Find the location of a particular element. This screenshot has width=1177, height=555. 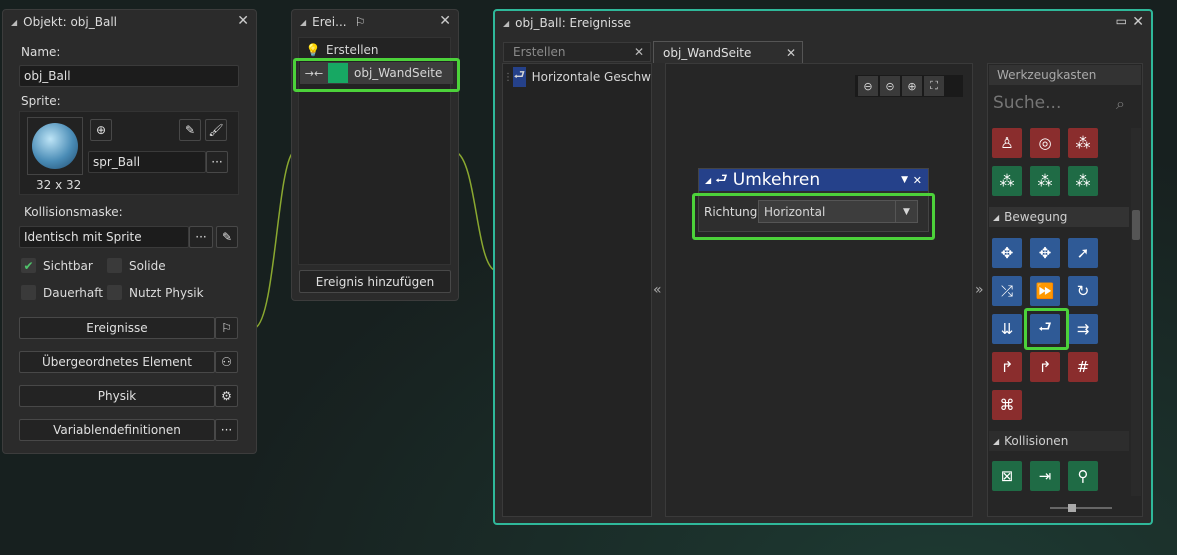

persistent-checkbox is located at coordinates (28, 292).